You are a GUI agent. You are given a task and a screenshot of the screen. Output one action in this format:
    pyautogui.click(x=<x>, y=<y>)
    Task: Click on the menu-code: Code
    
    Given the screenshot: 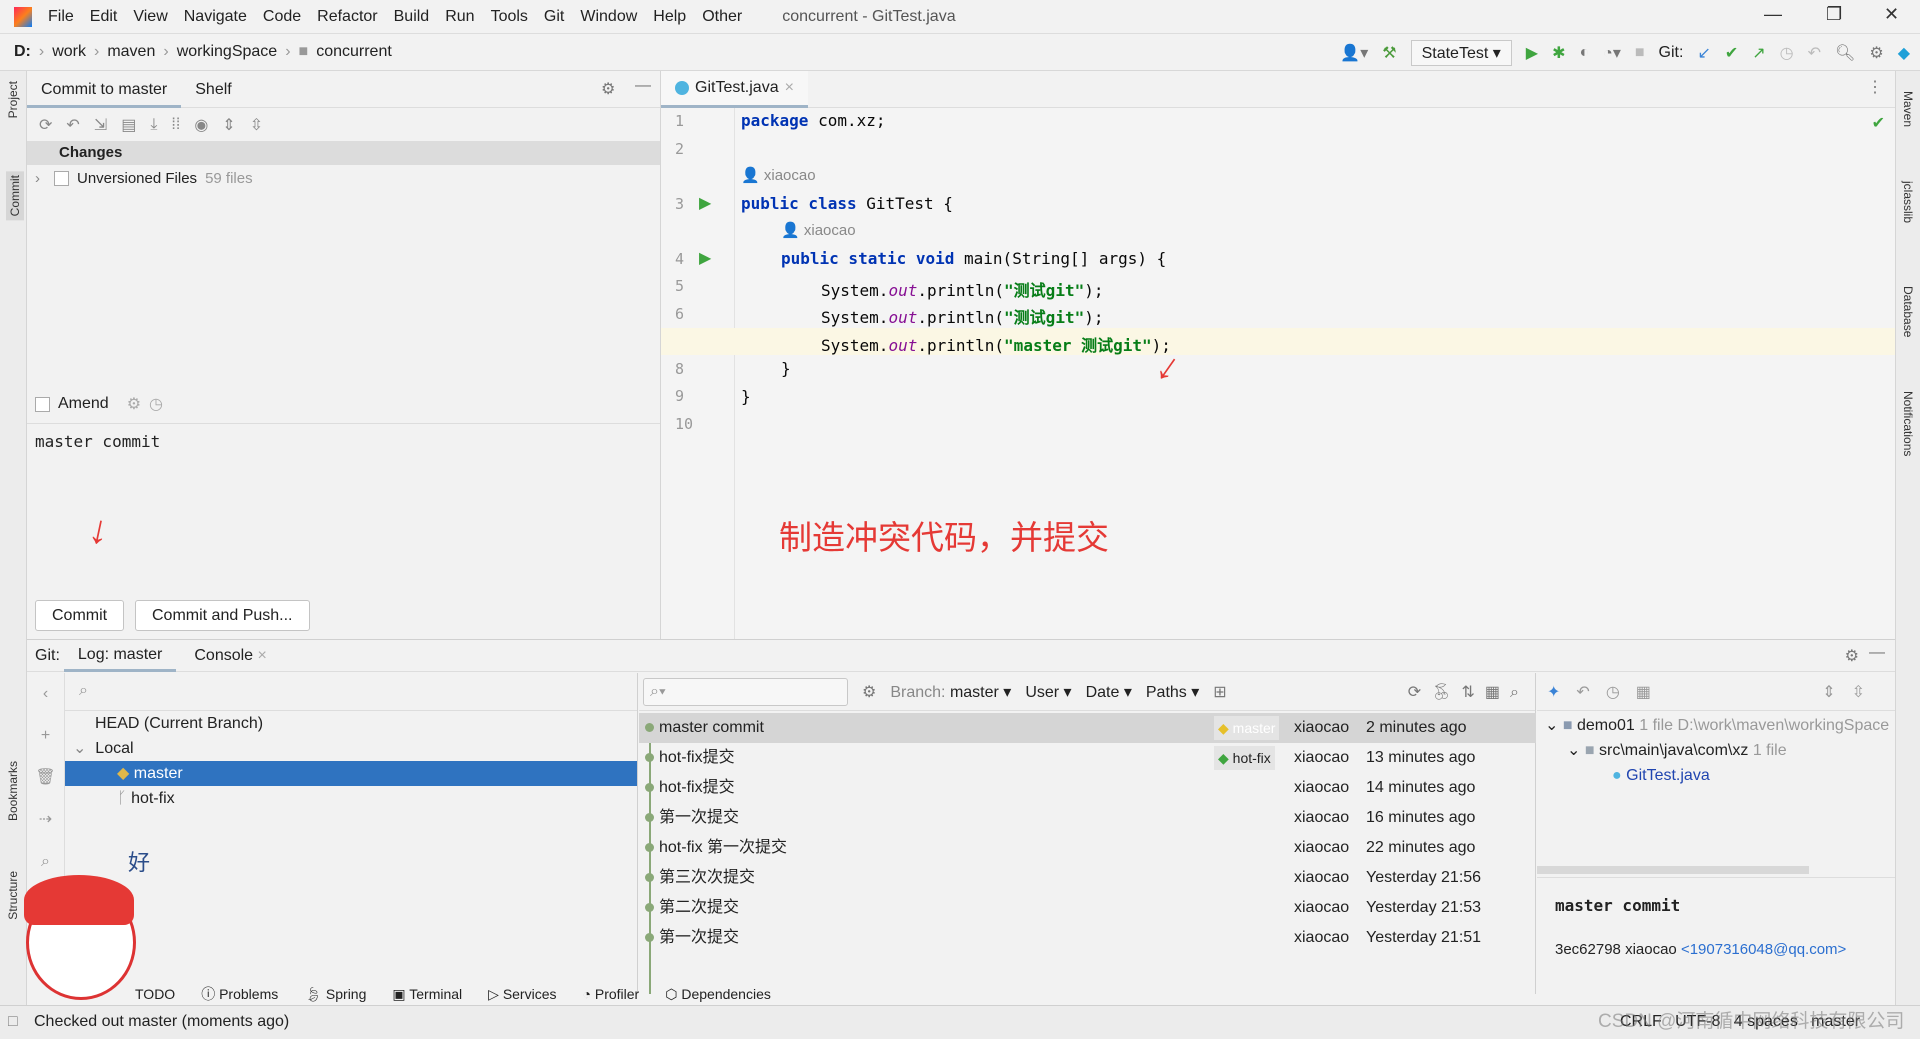 What is the action you would take?
    pyautogui.click(x=282, y=17)
    